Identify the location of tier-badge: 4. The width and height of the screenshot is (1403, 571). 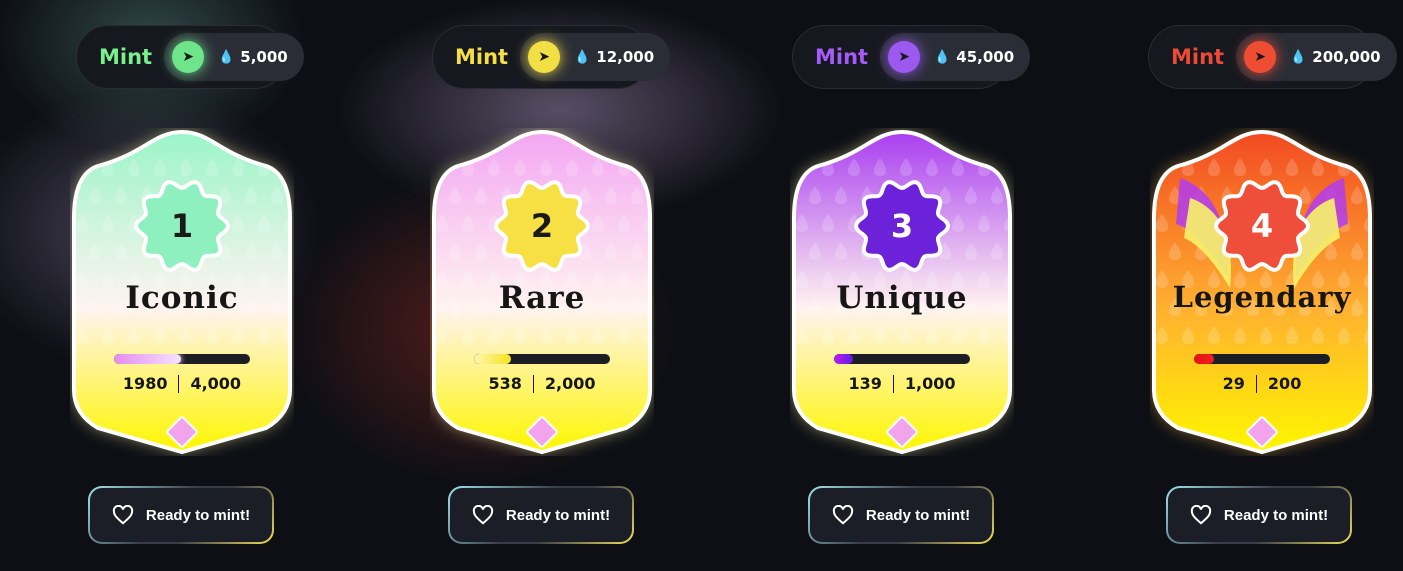
(1262, 226).